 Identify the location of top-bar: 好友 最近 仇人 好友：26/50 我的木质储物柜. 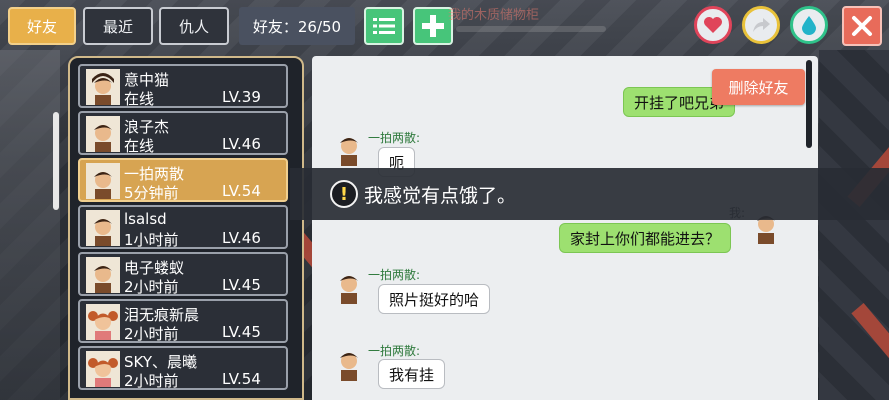
(444, 26).